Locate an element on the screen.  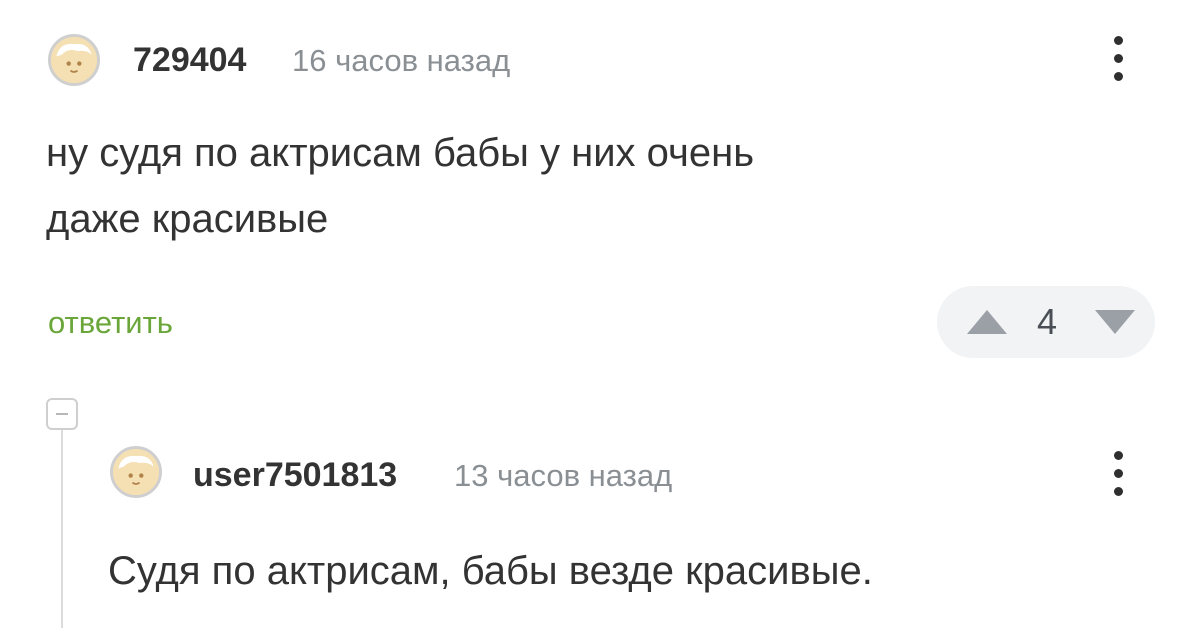
timestamp: 13 часов назад is located at coordinates (563, 476).